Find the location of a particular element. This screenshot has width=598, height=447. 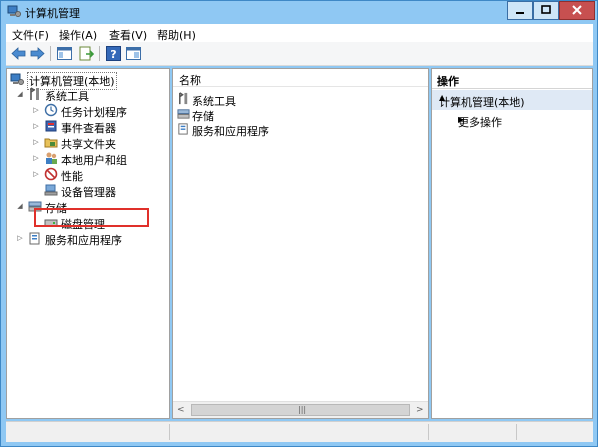

tree-item-local-users: ▷ 本地用户和组 is located at coordinates (98, 159).